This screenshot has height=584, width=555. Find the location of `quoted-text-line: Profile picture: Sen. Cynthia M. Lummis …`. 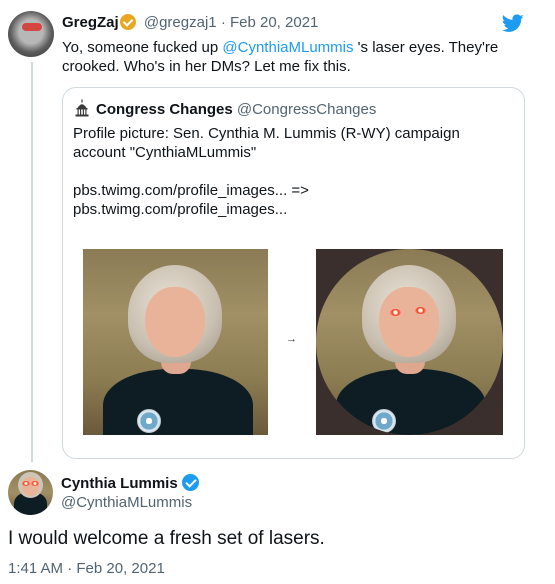

quoted-text-line: Profile picture: Sen. Cynthia M. Lummis … is located at coordinates (266, 133).